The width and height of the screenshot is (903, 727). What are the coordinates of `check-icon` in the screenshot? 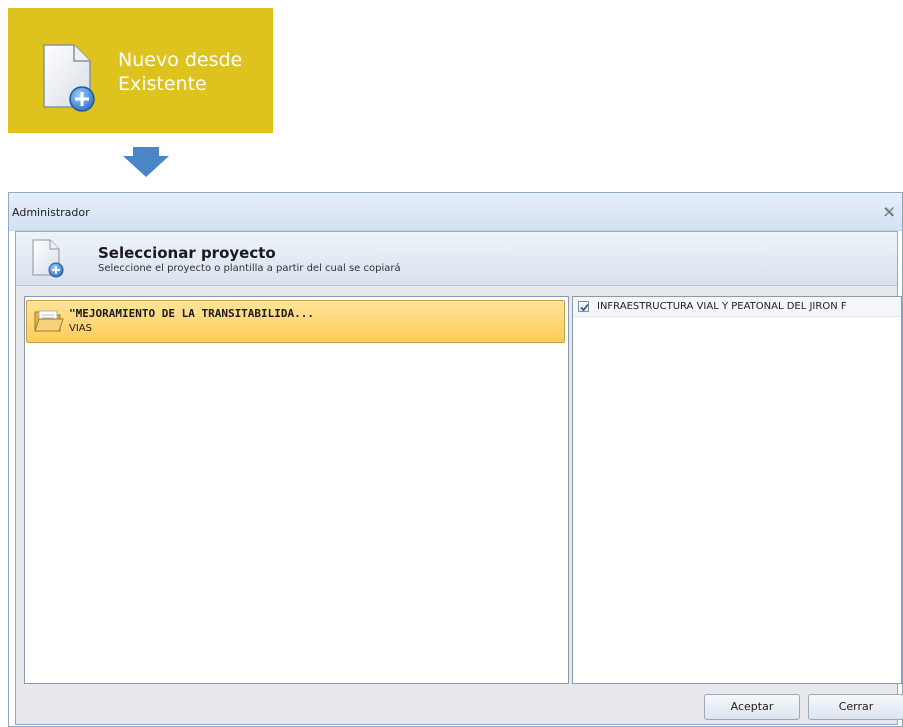 It's located at (584, 307).